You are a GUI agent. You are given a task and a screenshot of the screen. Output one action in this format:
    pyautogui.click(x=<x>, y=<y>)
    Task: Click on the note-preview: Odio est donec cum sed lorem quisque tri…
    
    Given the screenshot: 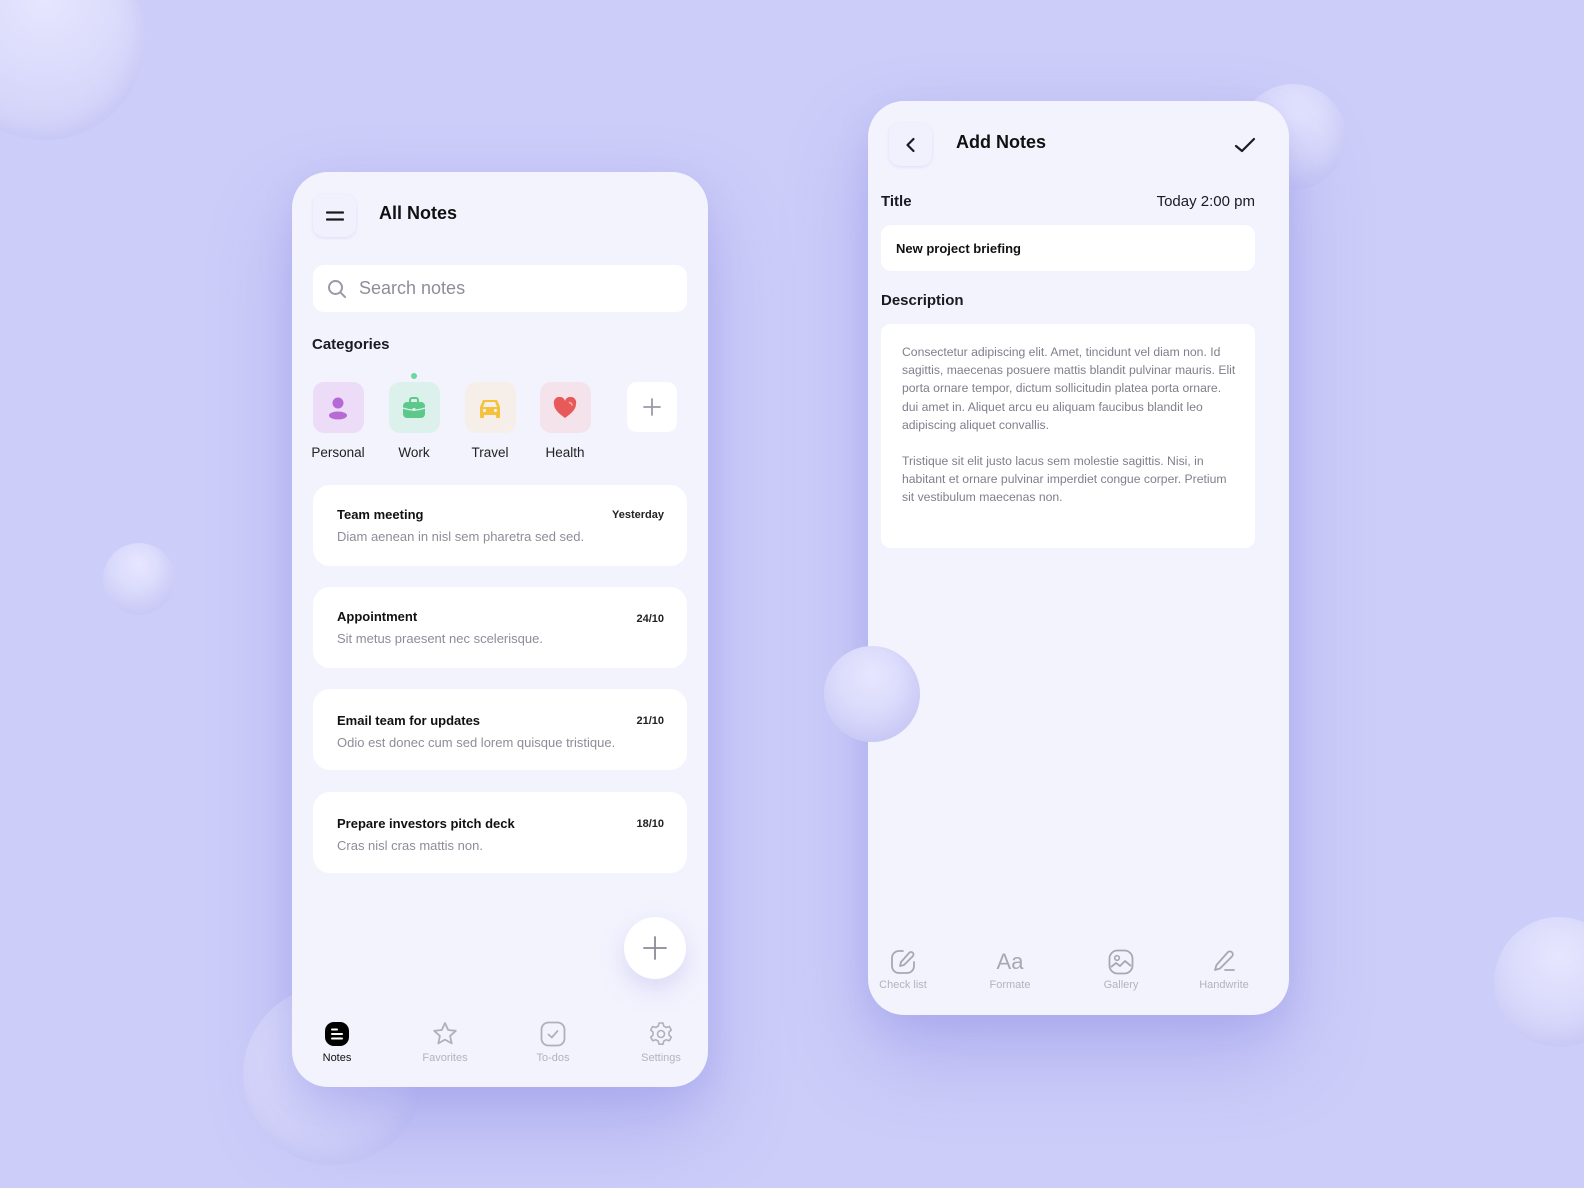 What is the action you would take?
    pyautogui.click(x=476, y=742)
    